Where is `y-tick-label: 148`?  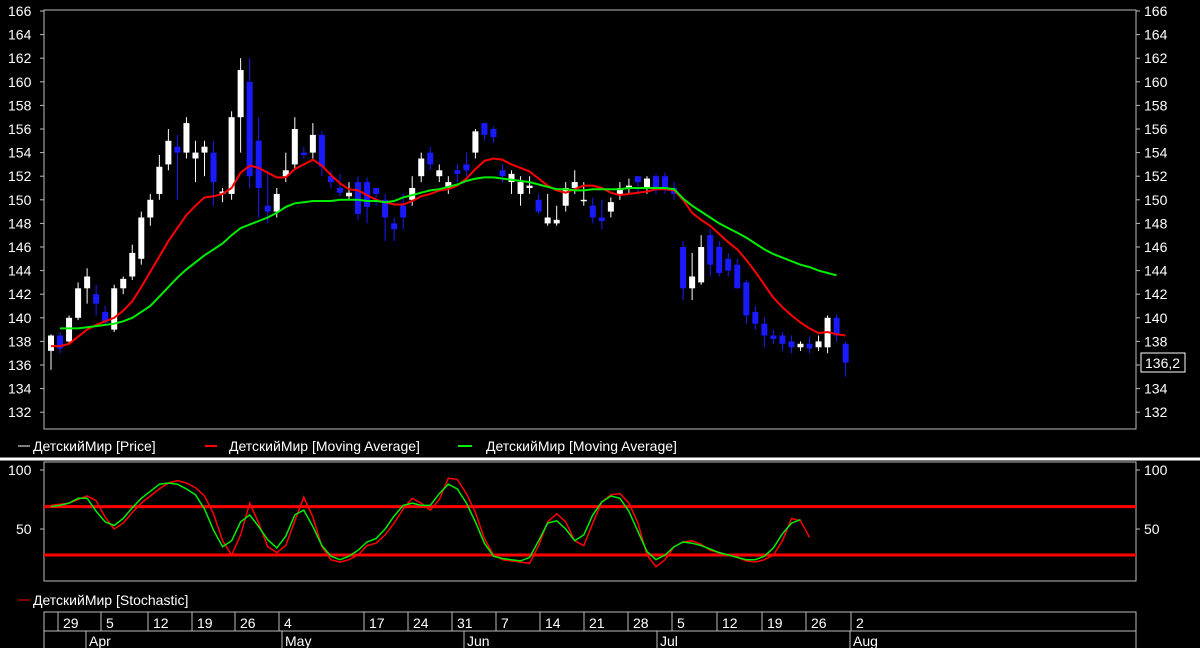 y-tick-label: 148 is located at coordinates (20, 223).